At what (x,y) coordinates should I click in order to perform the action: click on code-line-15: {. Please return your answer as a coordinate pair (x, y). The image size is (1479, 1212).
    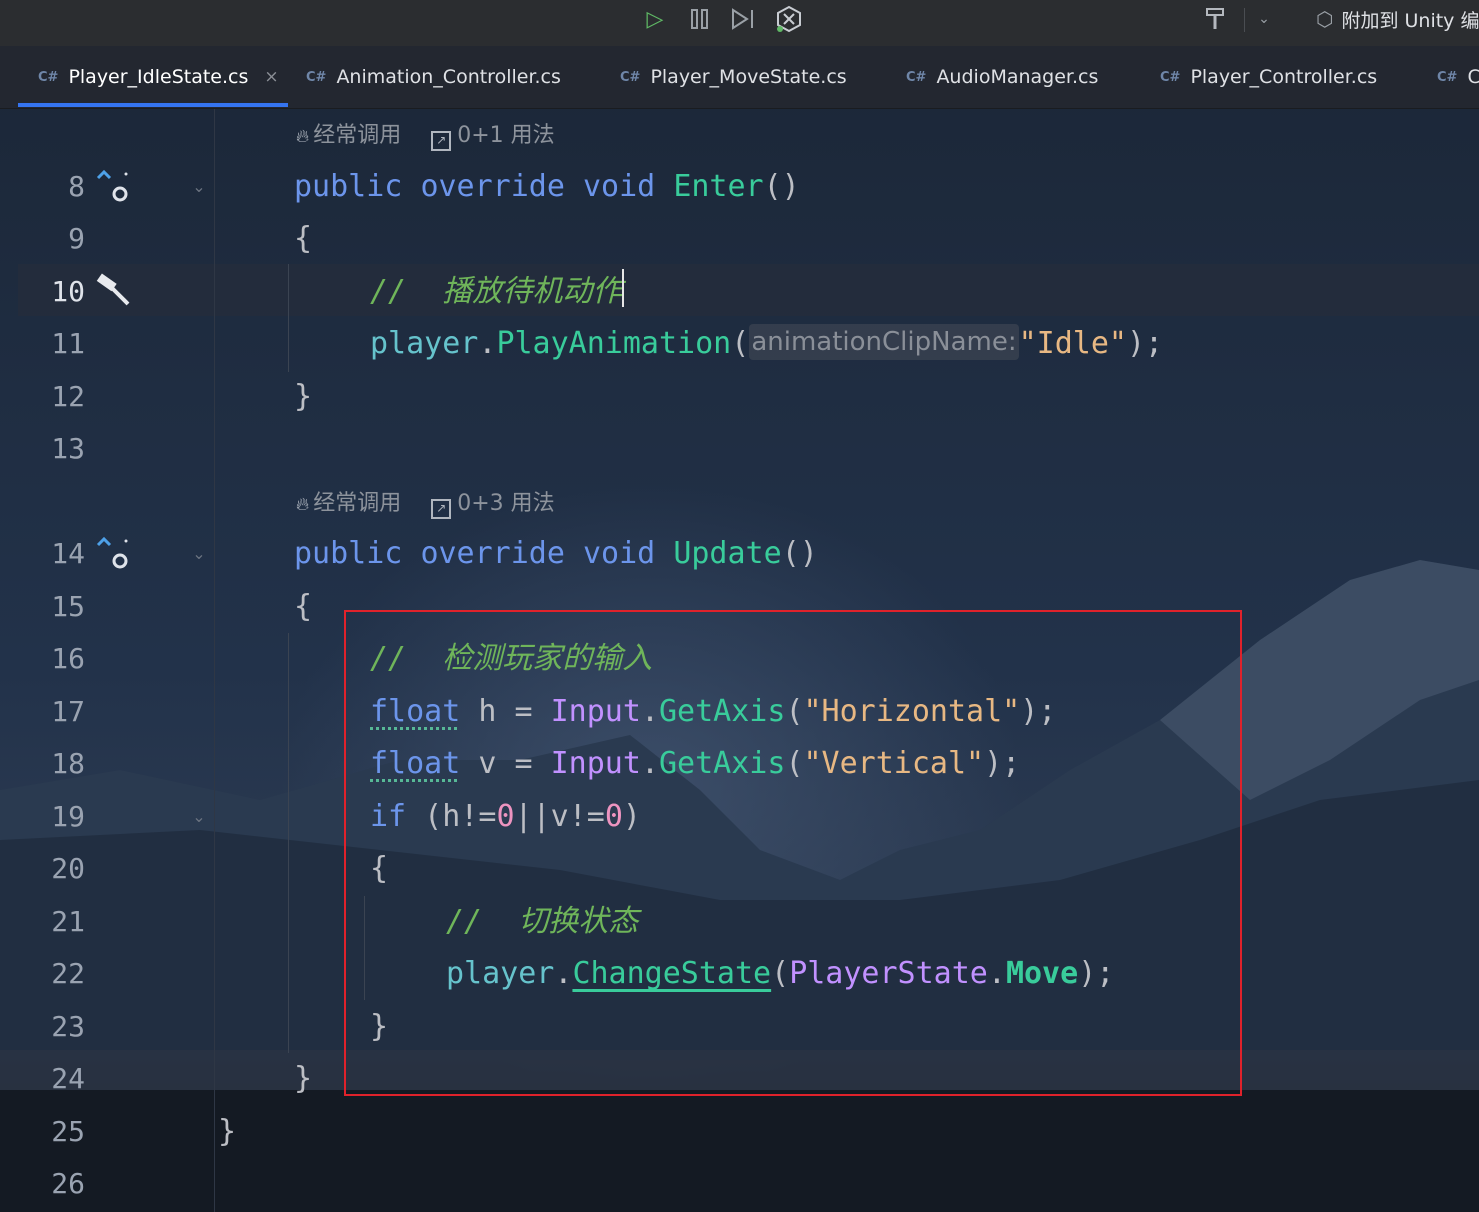
    Looking at the image, I should click on (303, 607).